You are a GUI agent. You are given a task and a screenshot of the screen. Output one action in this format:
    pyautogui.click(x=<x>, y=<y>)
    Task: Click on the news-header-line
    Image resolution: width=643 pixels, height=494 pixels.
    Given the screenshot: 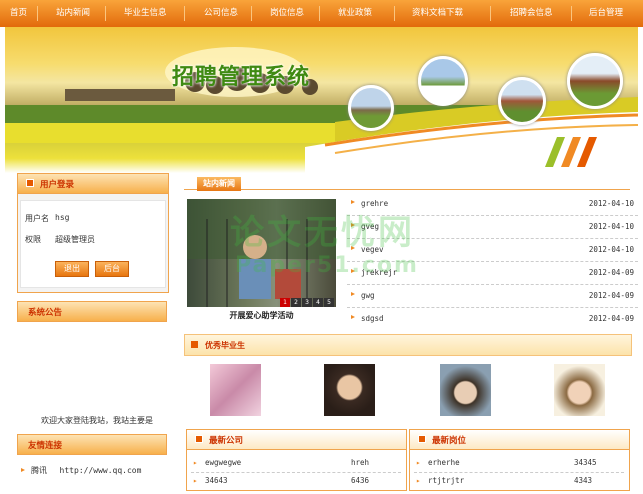 What is the action you would take?
    pyautogui.click(x=407, y=189)
    